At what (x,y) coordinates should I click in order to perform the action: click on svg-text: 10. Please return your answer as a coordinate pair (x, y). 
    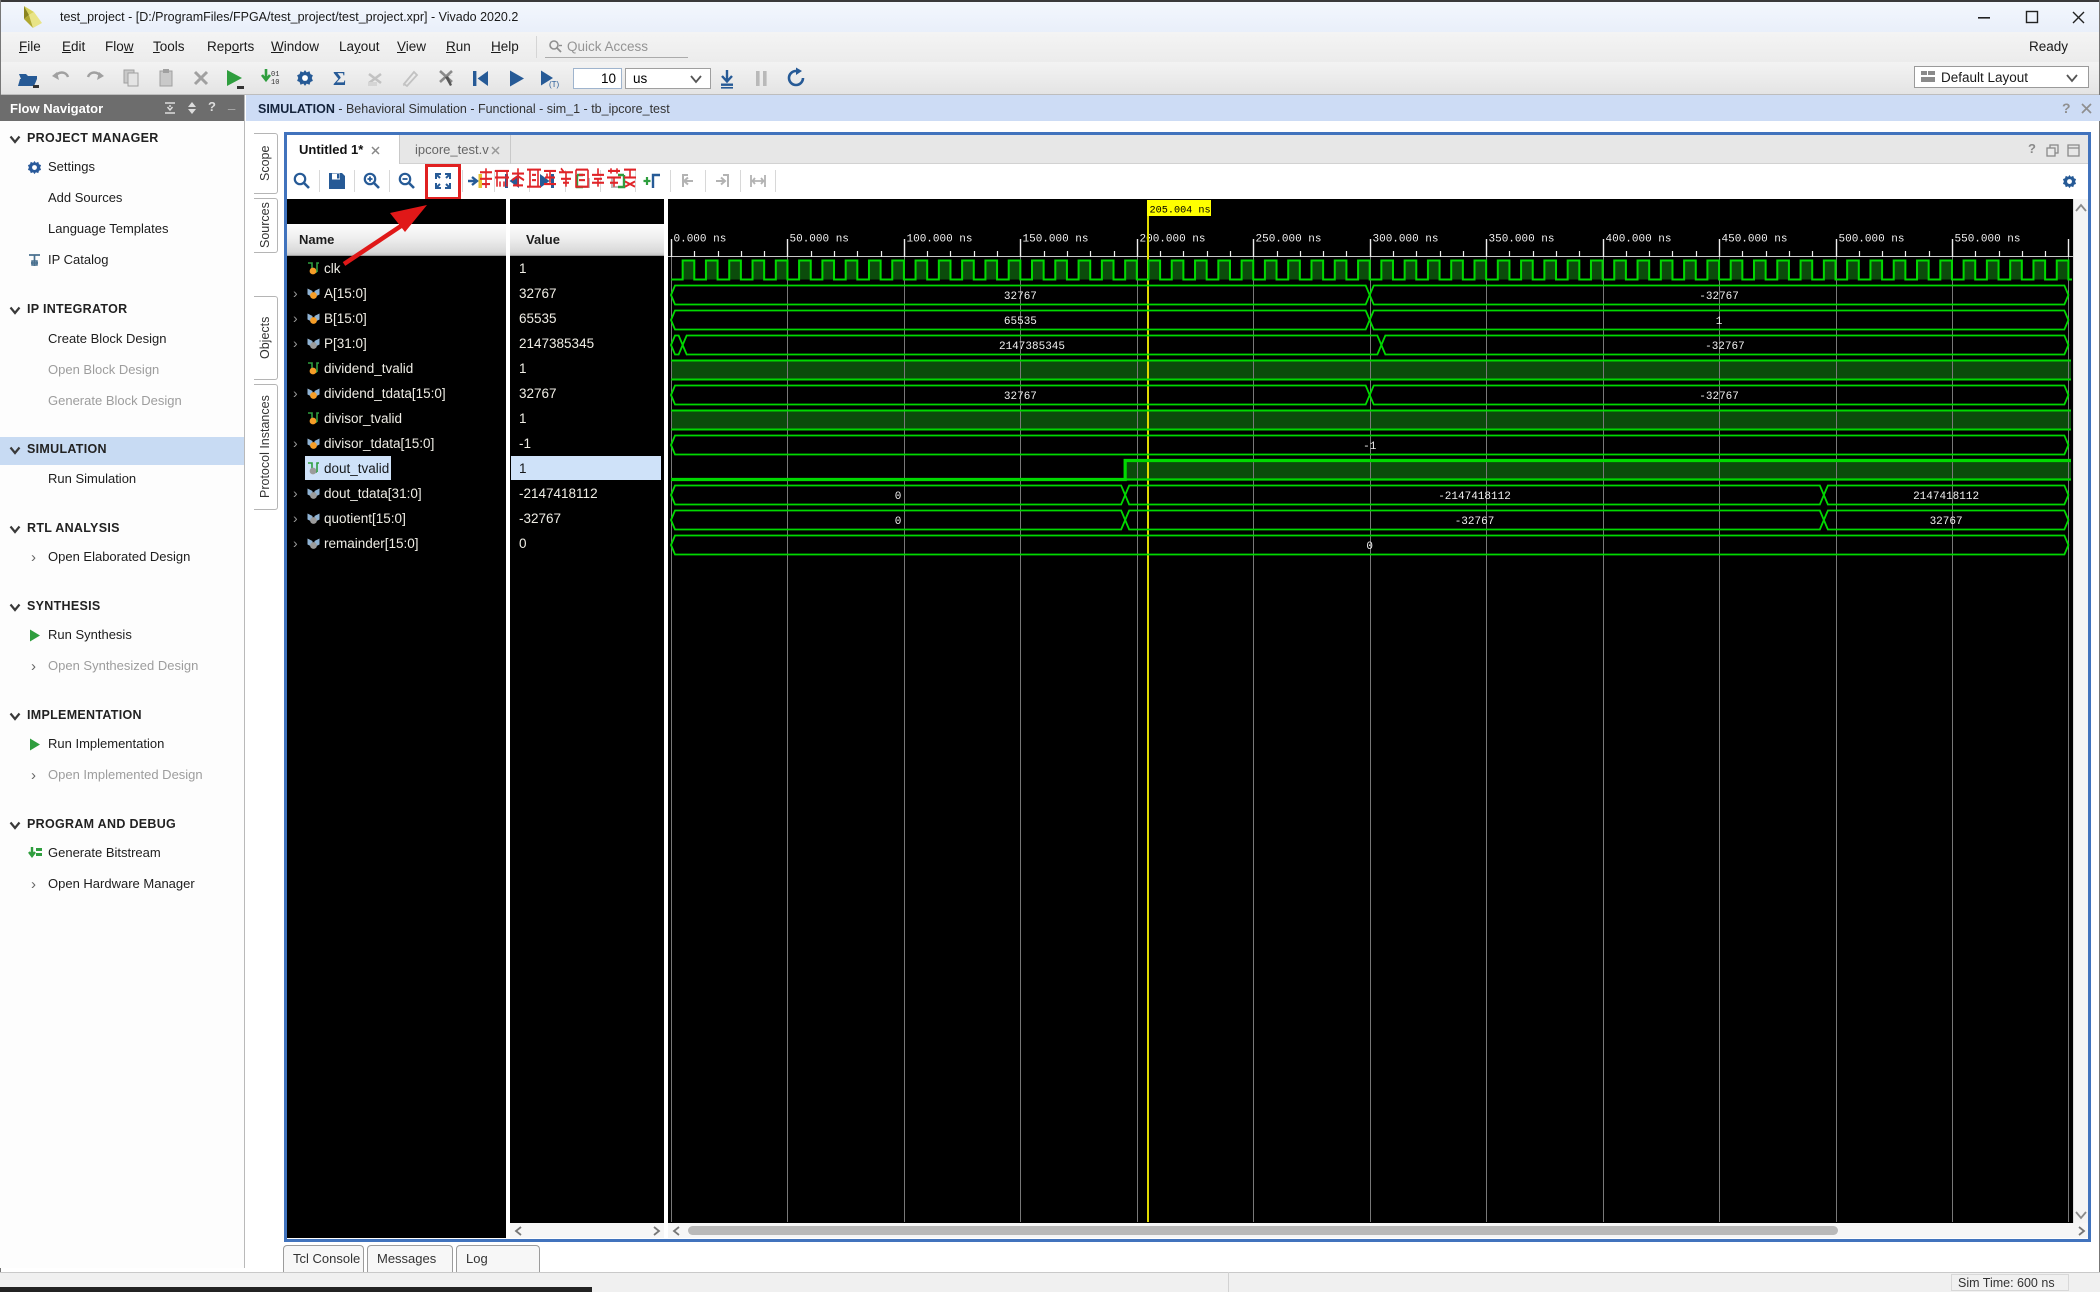
    Looking at the image, I should click on (275, 83).